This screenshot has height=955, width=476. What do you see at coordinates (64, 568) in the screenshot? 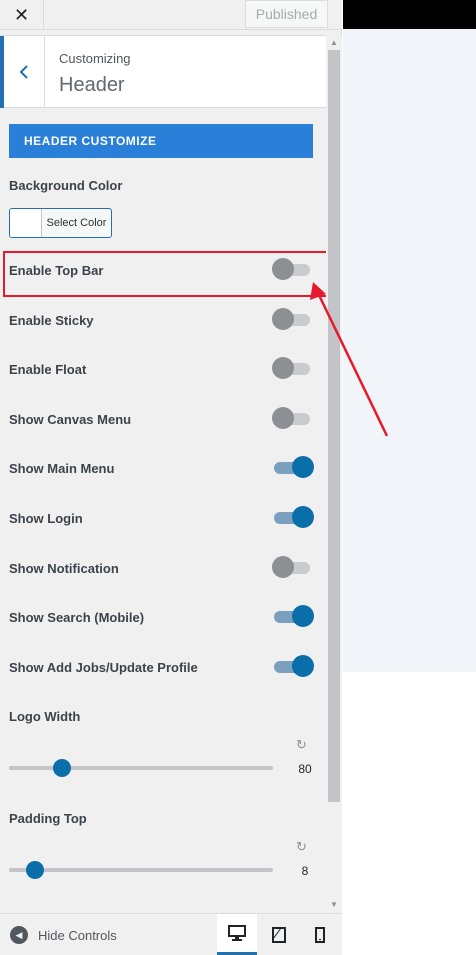
I see `toggle-label: Show Notification` at bounding box center [64, 568].